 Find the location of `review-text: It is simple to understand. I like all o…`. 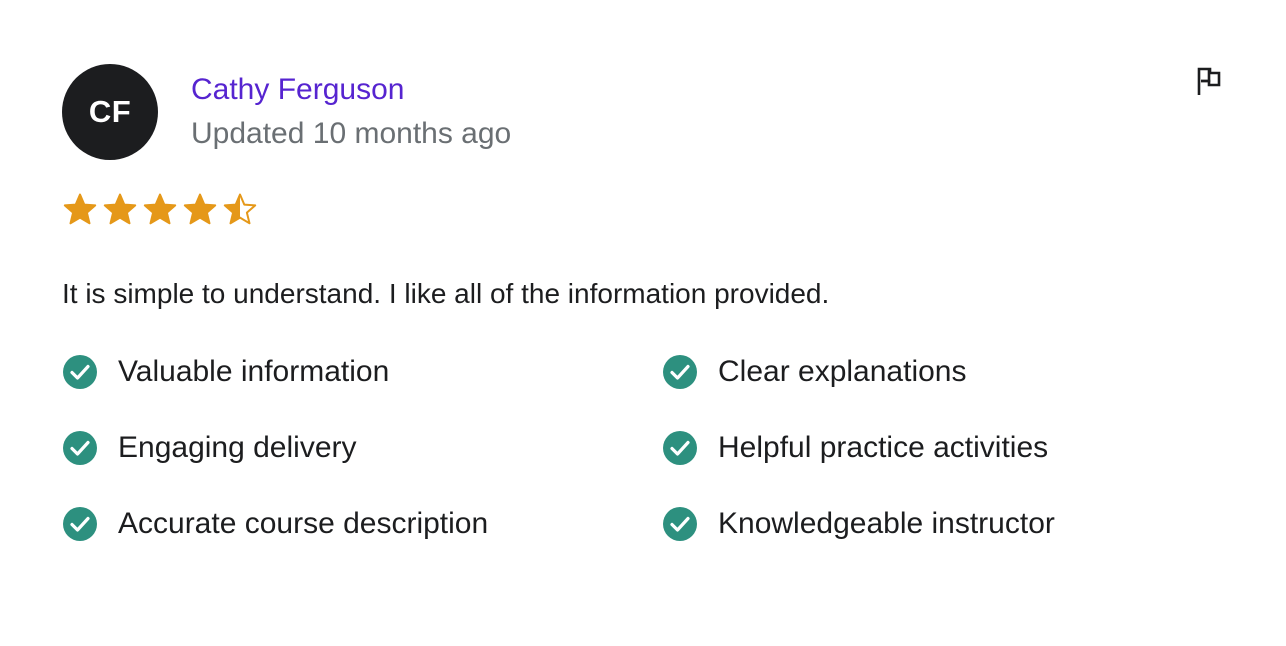

review-text: It is simple to understand. I like all o… is located at coordinates (446, 293).